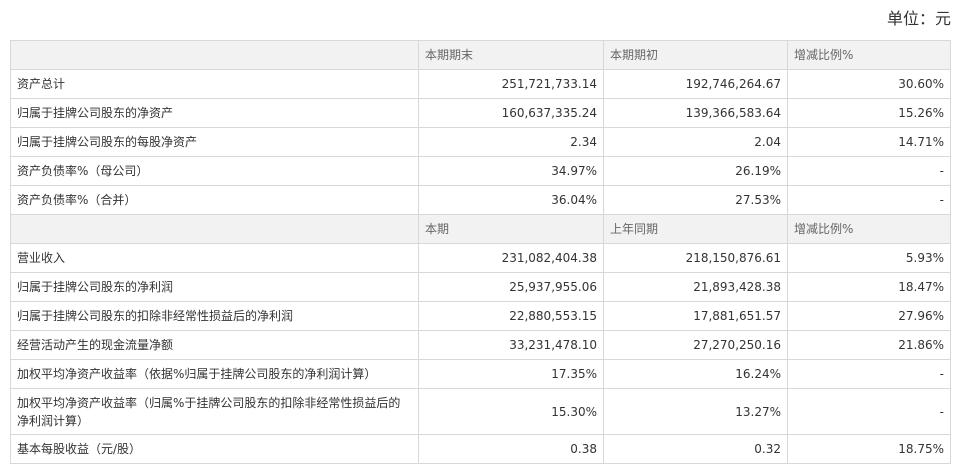 The image size is (961, 475). I want to click on header-cell-period-end: 本期期末, so click(511, 55).